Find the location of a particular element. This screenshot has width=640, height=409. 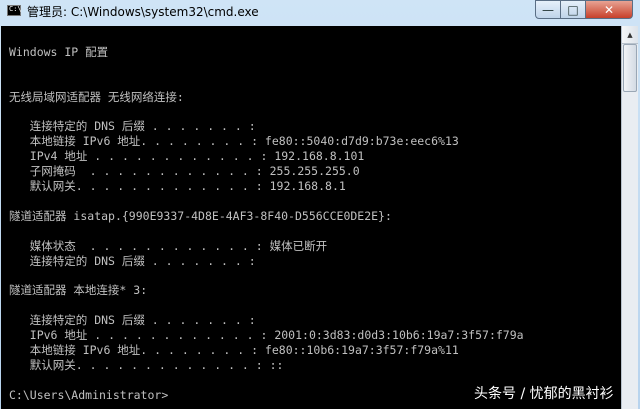

console-line: 隧道适配器 本地连接* 3: is located at coordinates (78, 290).